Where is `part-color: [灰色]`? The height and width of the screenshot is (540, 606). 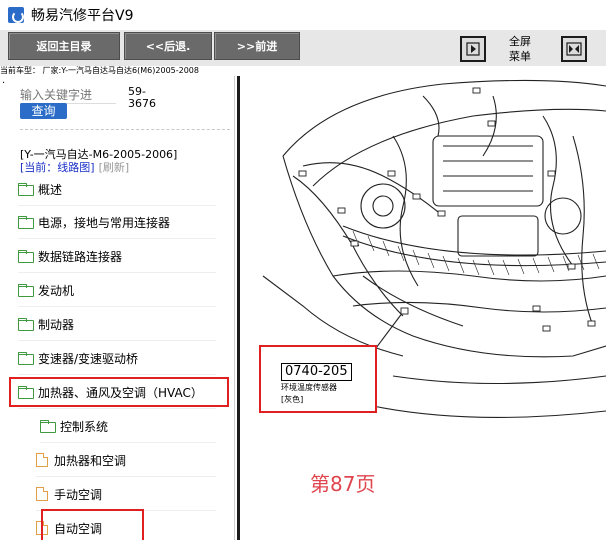
part-color: [灰色] is located at coordinates (292, 399).